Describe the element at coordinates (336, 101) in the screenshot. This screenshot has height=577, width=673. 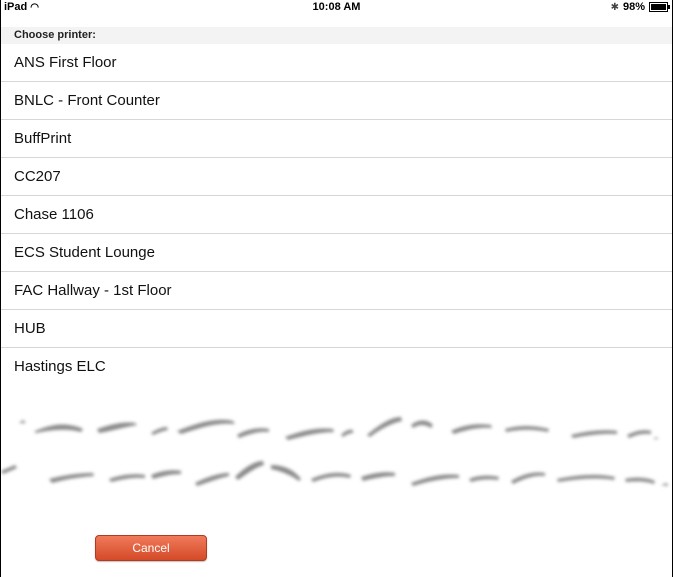
I see `printer-item-bnlc-front-counter: BNLC - Front Counter` at that location.